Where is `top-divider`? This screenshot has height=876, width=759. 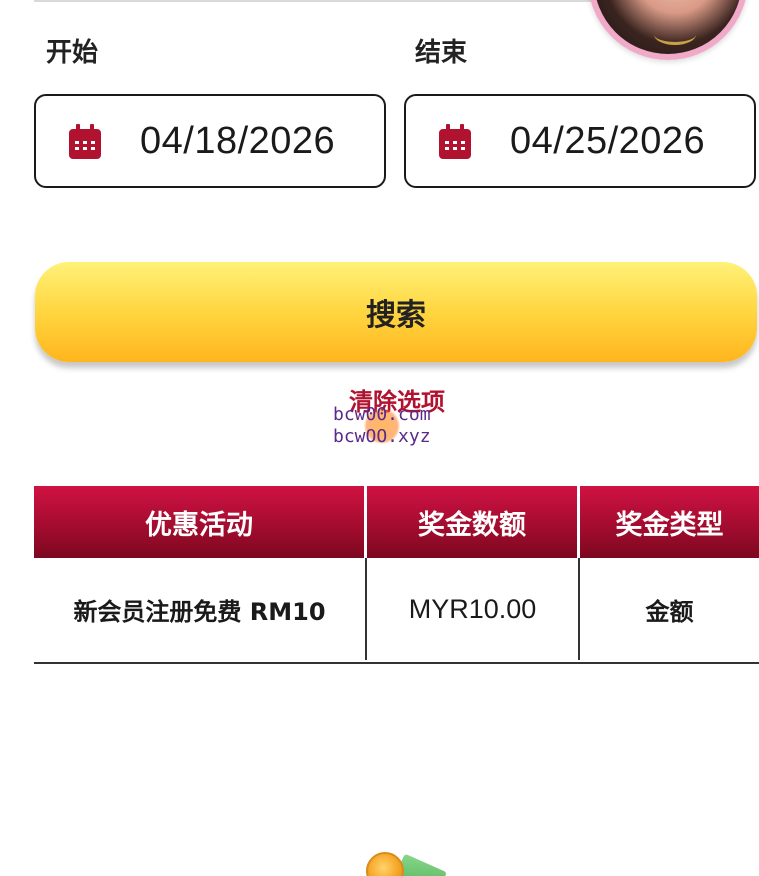
top-divider is located at coordinates (314, 1).